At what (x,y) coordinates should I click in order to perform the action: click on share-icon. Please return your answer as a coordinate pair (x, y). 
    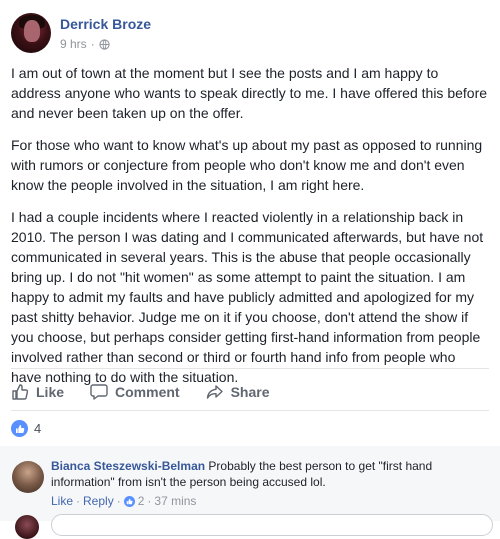
    Looking at the image, I should click on (214, 392).